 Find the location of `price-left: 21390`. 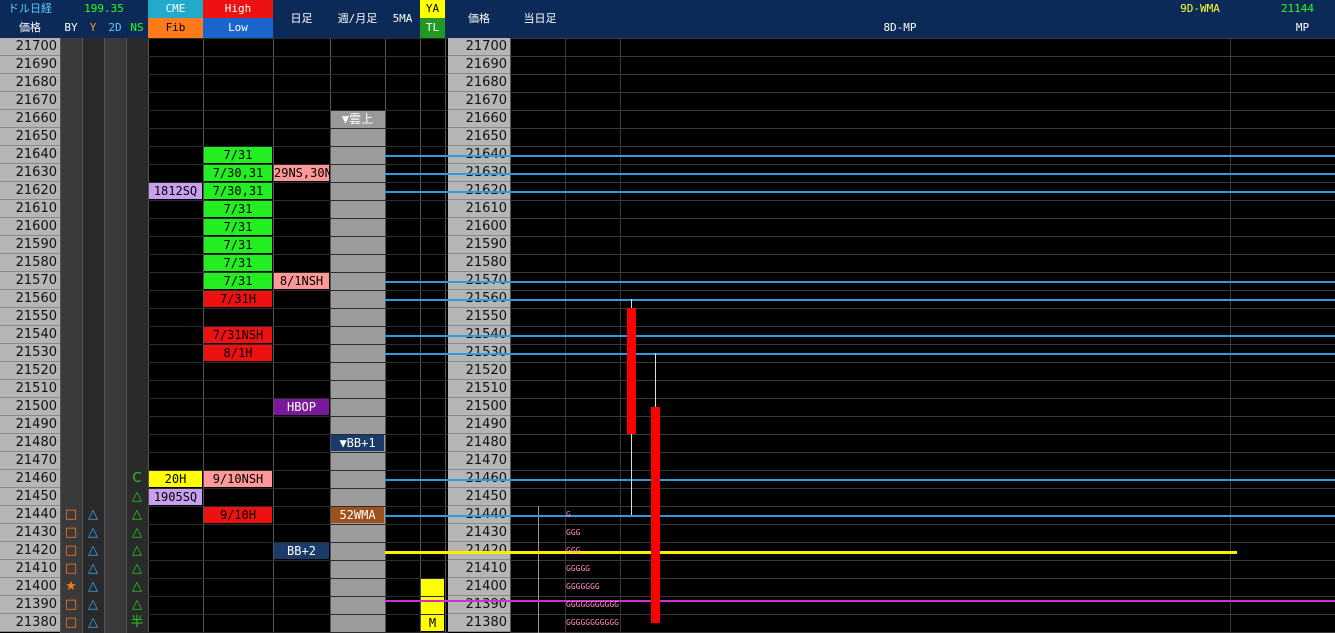

price-left: 21390 is located at coordinates (30, 605).